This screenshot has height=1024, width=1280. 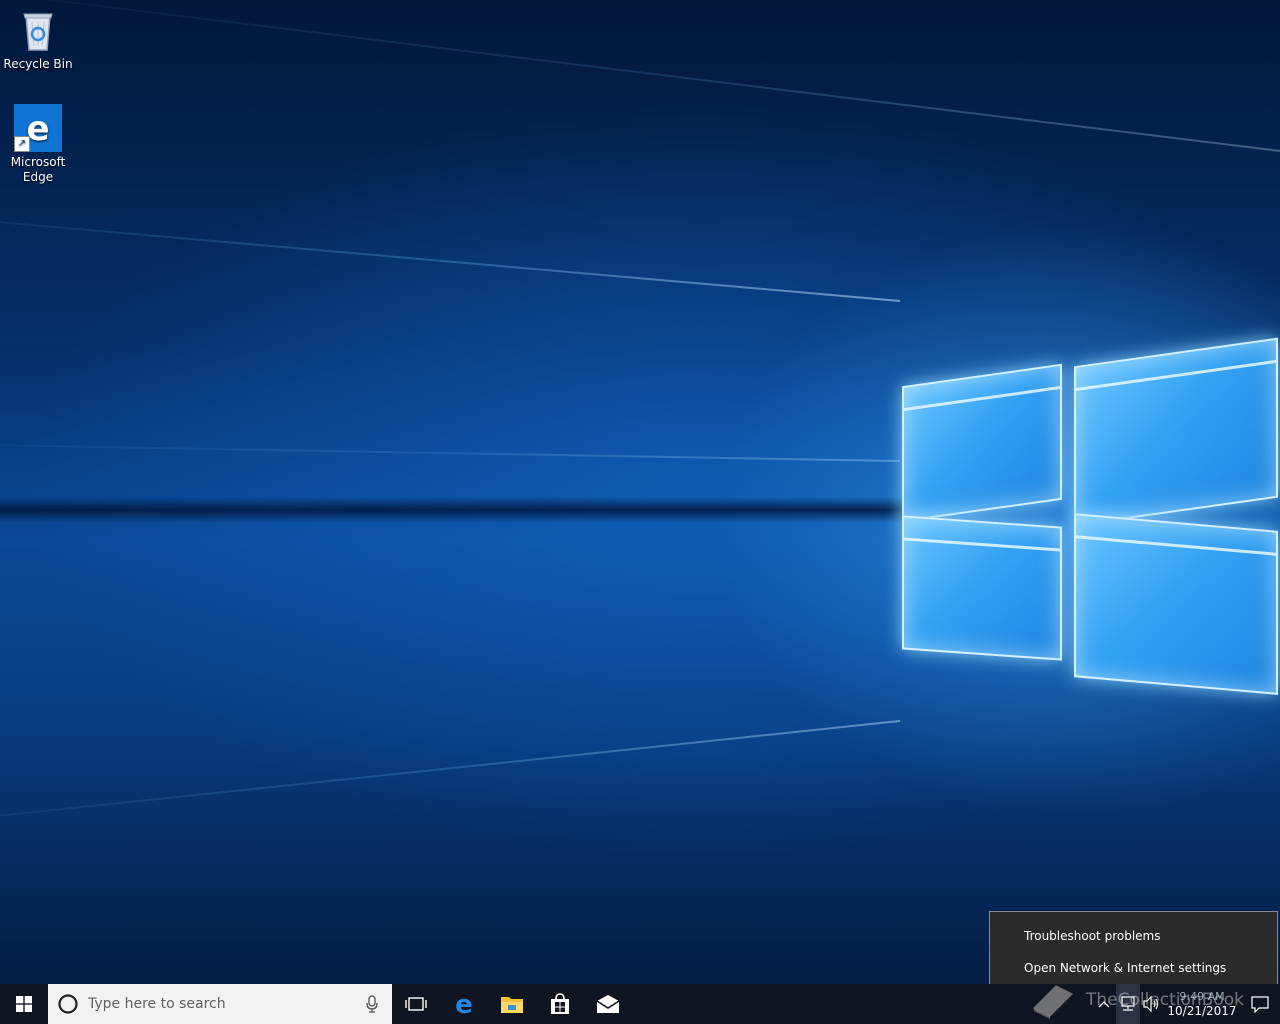 I want to click on system-tray: 9:49 AM 10/21/2017, so click(x=1186, y=1004).